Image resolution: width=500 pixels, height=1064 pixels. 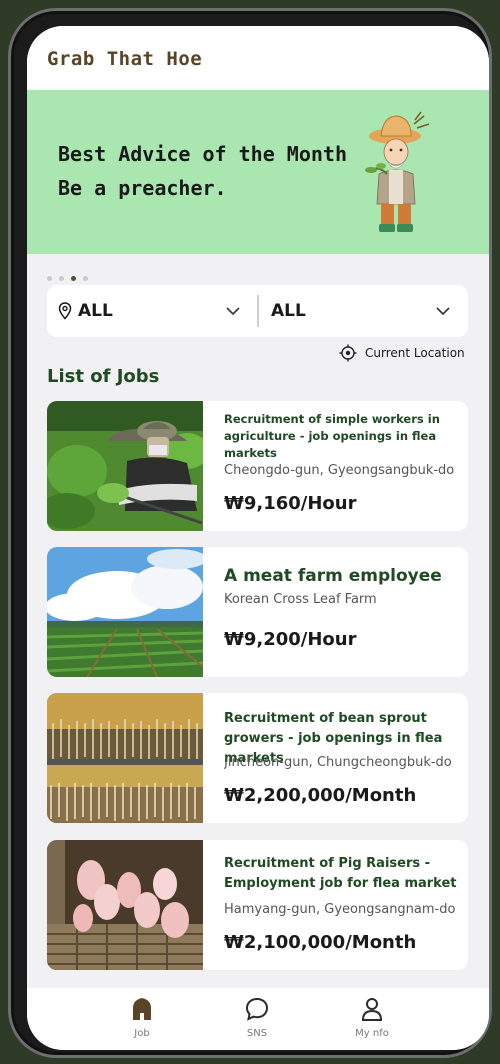 What do you see at coordinates (363, 311) in the screenshot?
I see `city-filter-dropdown: ALL` at bounding box center [363, 311].